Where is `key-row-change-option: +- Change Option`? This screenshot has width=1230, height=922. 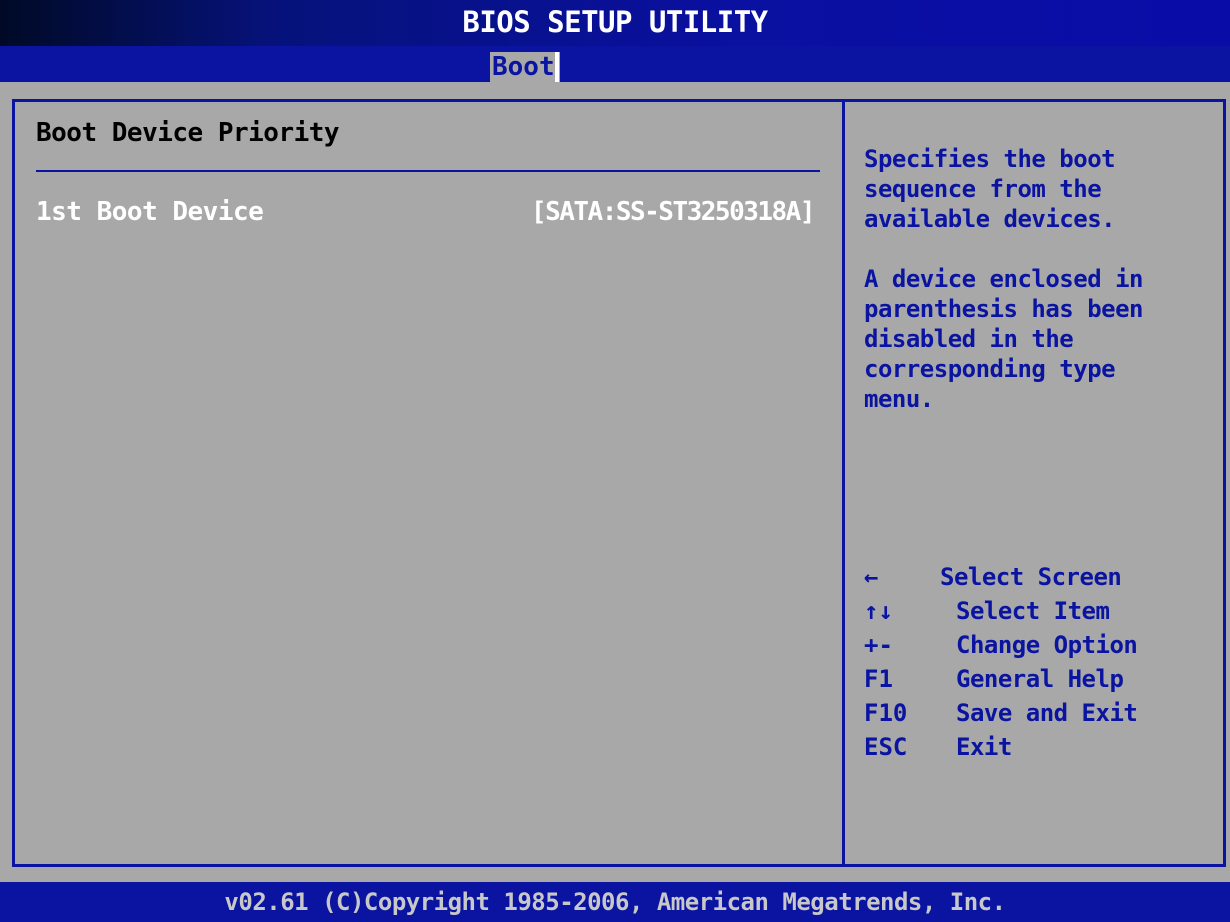
key-row-change-option: +- Change Option is located at coordinates (1039, 645).